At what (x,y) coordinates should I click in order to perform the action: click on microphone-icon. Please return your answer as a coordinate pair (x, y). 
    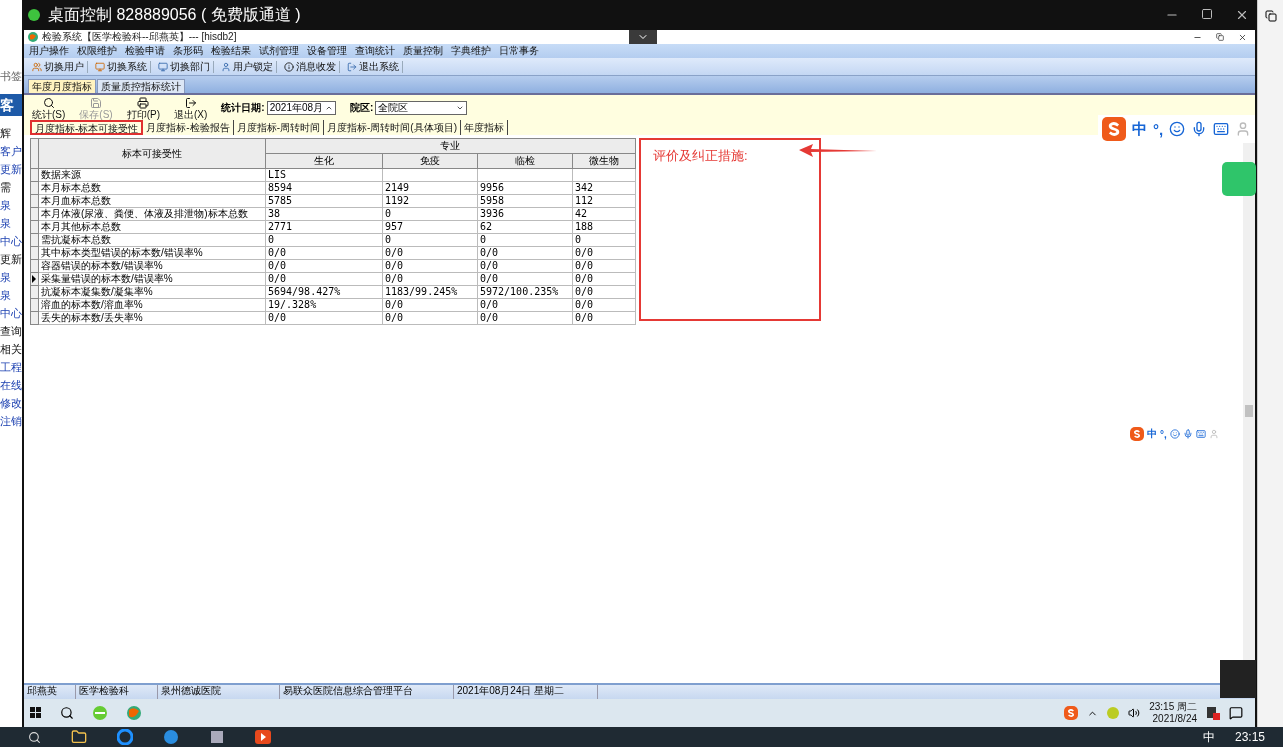
    Looking at the image, I should click on (1187, 434).